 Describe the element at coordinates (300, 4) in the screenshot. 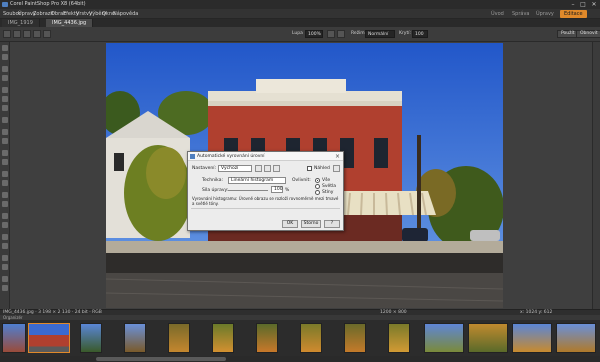

I see `title-bar: Corel PaintShop Pro X8 (64bit) – □ ✕` at that location.